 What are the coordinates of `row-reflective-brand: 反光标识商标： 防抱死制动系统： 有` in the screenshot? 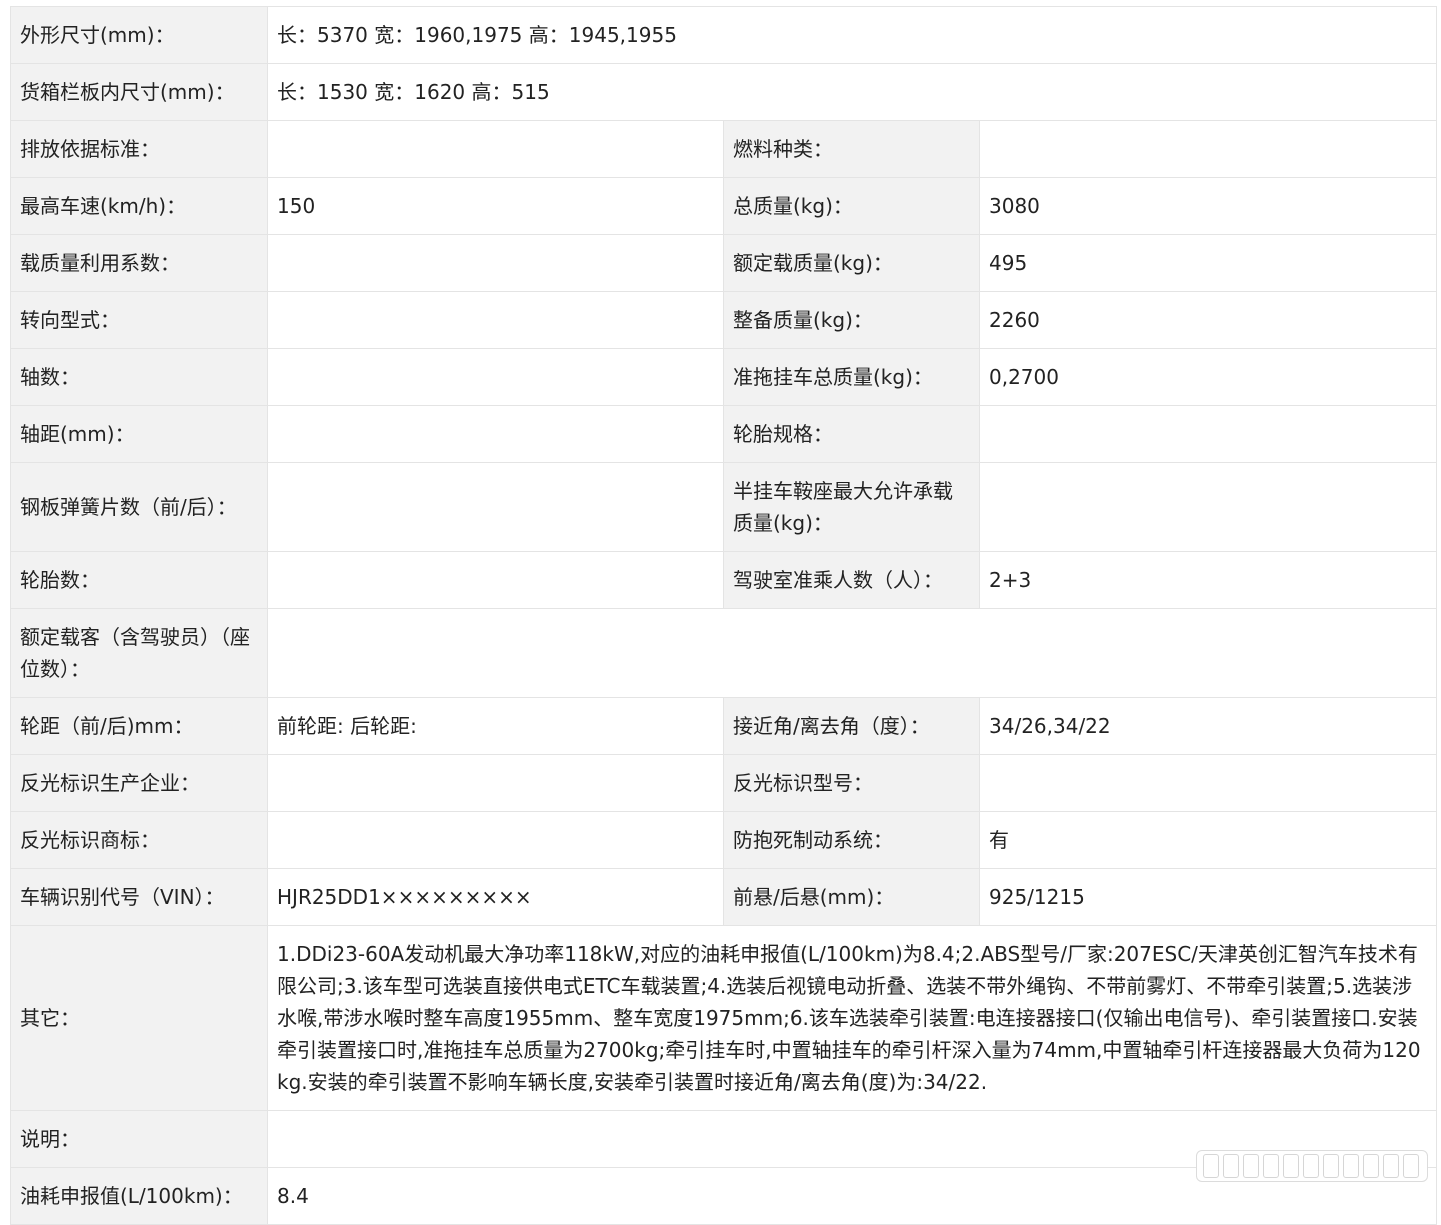 It's located at (724, 840).